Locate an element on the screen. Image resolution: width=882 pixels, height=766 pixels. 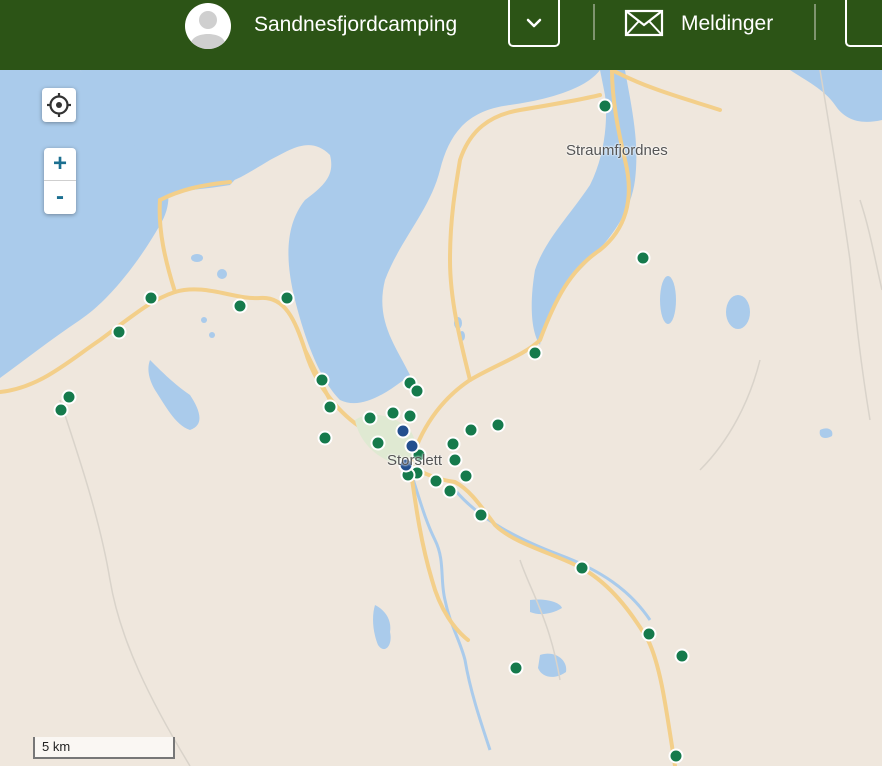
zoom-control: + - is located at coordinates (60, 181).